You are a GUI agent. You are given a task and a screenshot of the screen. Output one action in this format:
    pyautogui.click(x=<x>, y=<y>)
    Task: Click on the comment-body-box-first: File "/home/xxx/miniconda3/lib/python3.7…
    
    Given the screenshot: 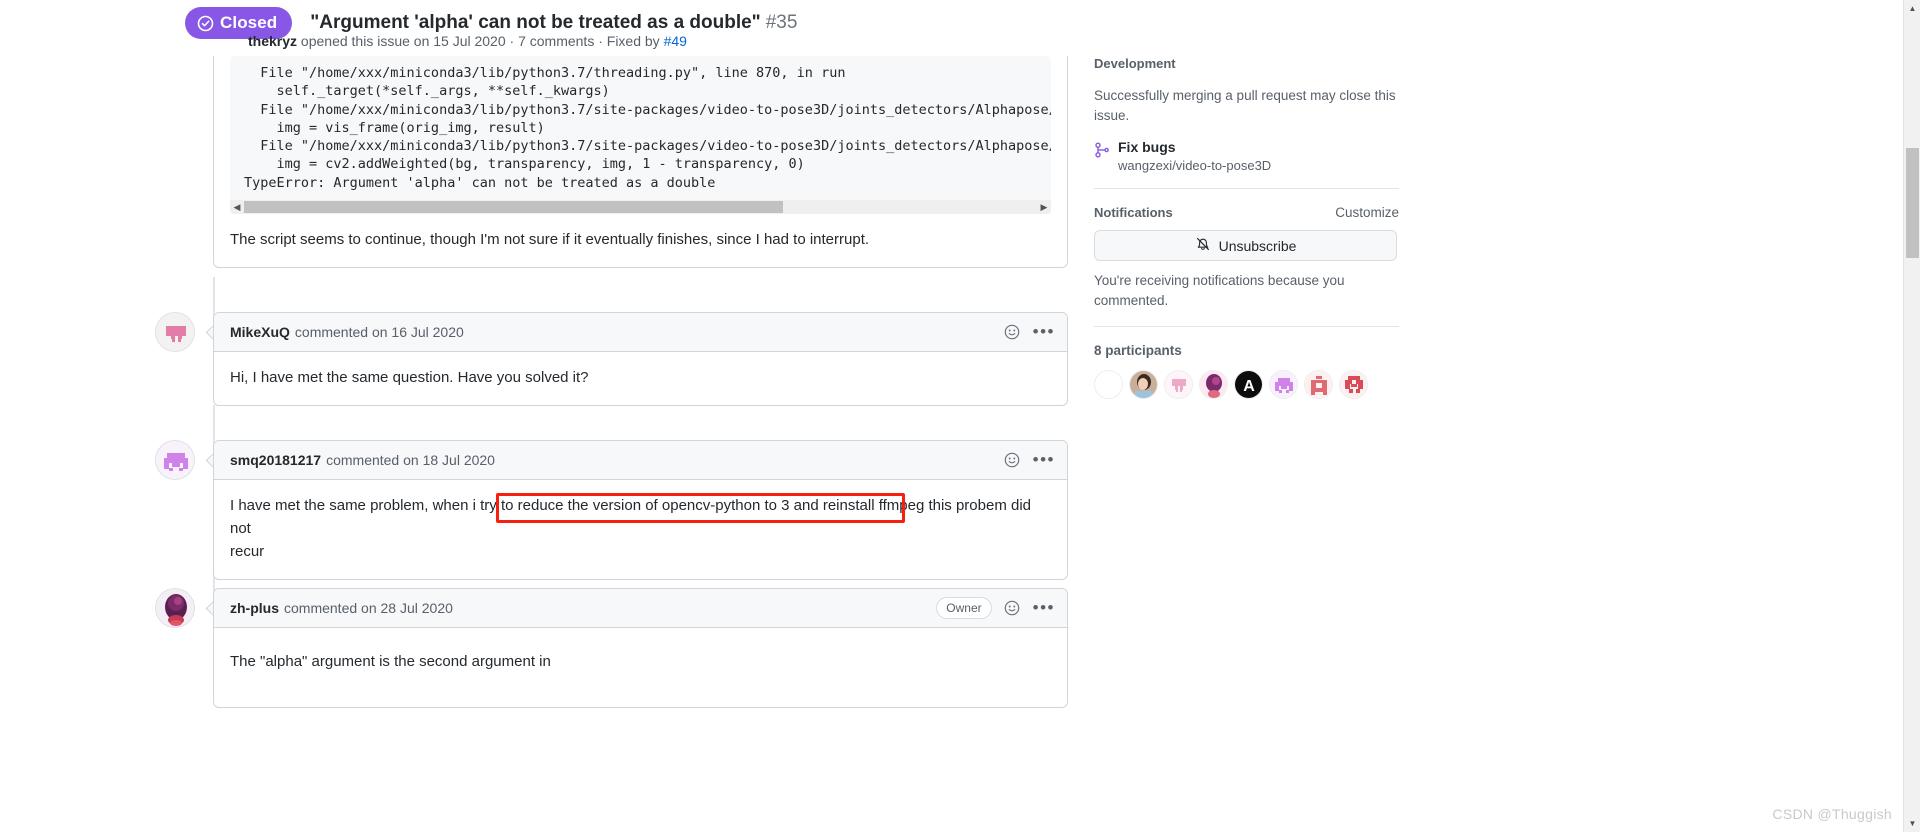 What is the action you would take?
    pyautogui.click(x=640, y=162)
    